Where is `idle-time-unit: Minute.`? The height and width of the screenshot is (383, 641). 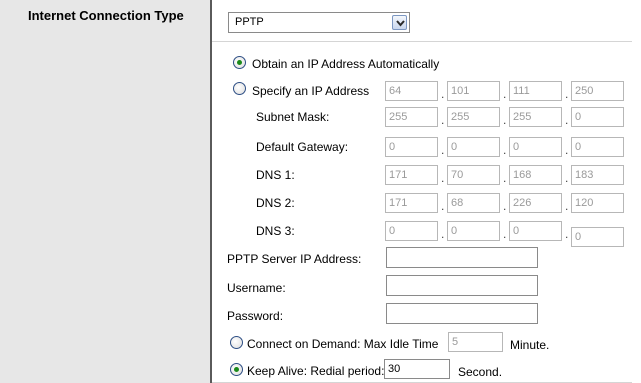 idle-time-unit: Minute. is located at coordinates (530, 345).